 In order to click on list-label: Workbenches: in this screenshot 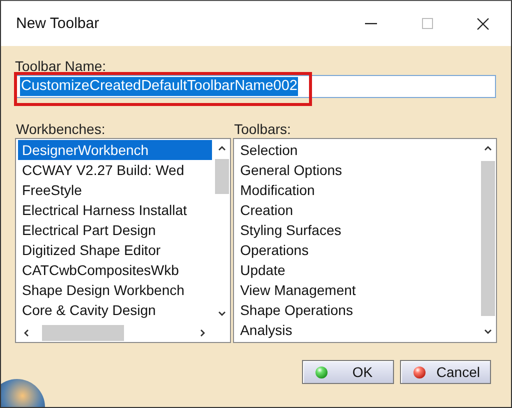, I will do `click(60, 129)`.